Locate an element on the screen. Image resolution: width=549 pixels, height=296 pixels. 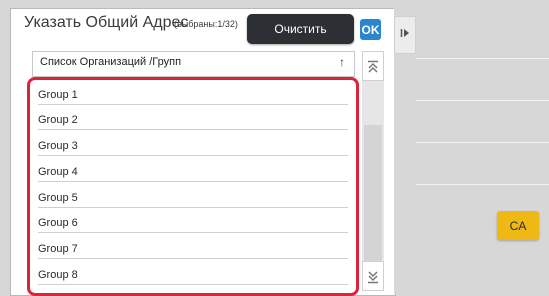
panel-rows is located at coordinates (482, 102).